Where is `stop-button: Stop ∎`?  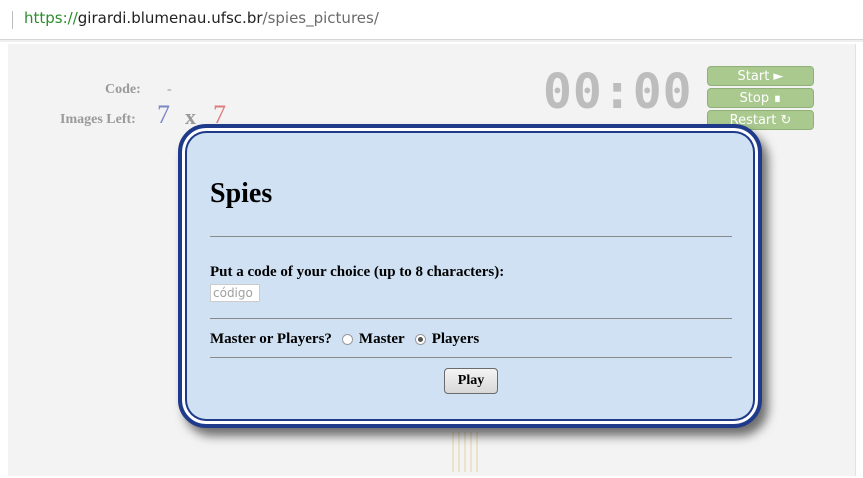
stop-button: Stop ∎ is located at coordinates (760, 98).